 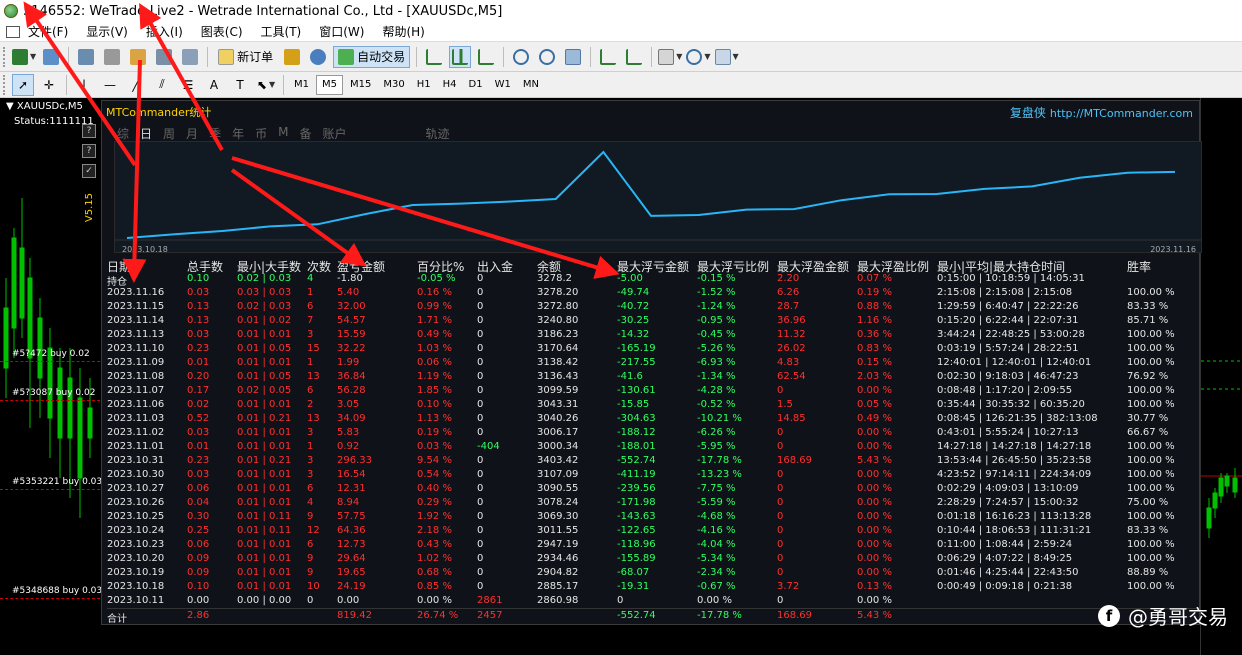 What do you see at coordinates (84, 85) in the screenshot?
I see `vertical-line-button: |` at bounding box center [84, 85].